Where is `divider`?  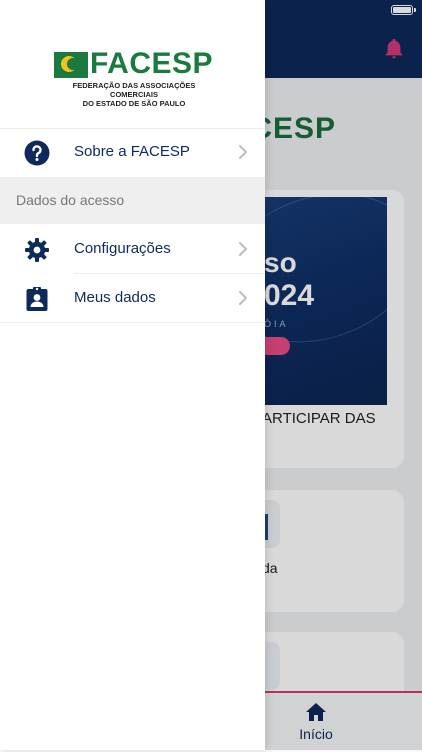 divider is located at coordinates (132, 322).